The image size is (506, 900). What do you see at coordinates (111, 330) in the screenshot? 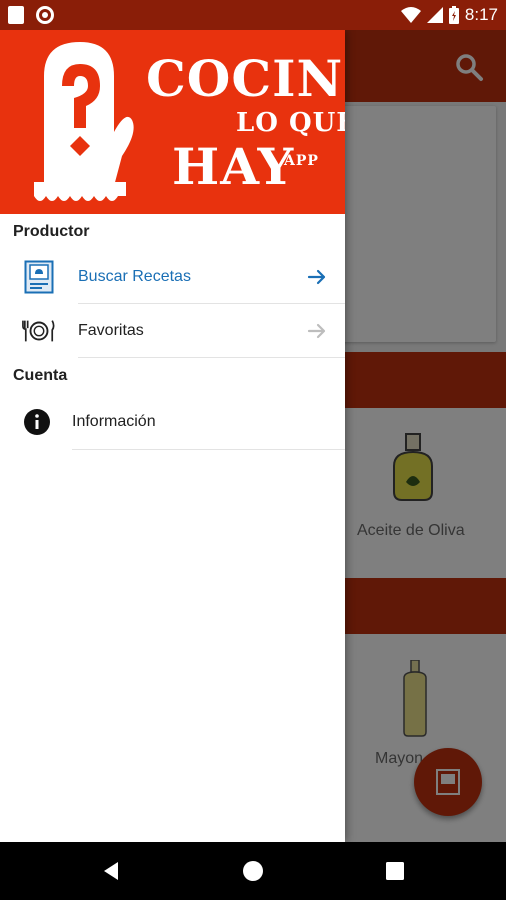
I see `menu-item-label: Favoritas` at bounding box center [111, 330].